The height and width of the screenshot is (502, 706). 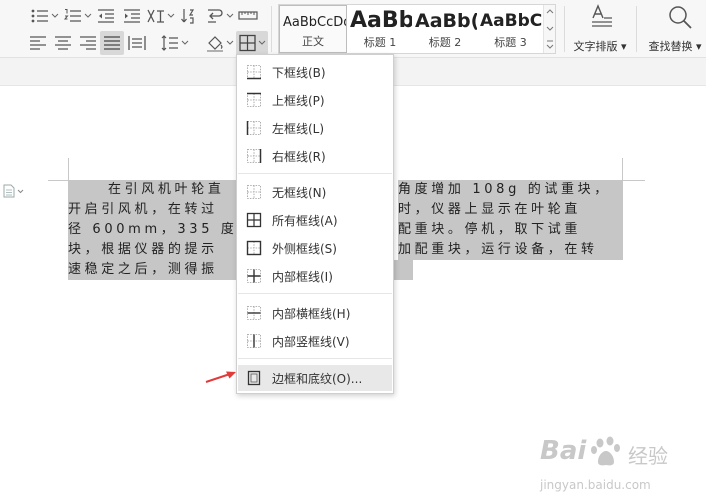 I want to click on distributed-align-icon, so click(x=137, y=43).